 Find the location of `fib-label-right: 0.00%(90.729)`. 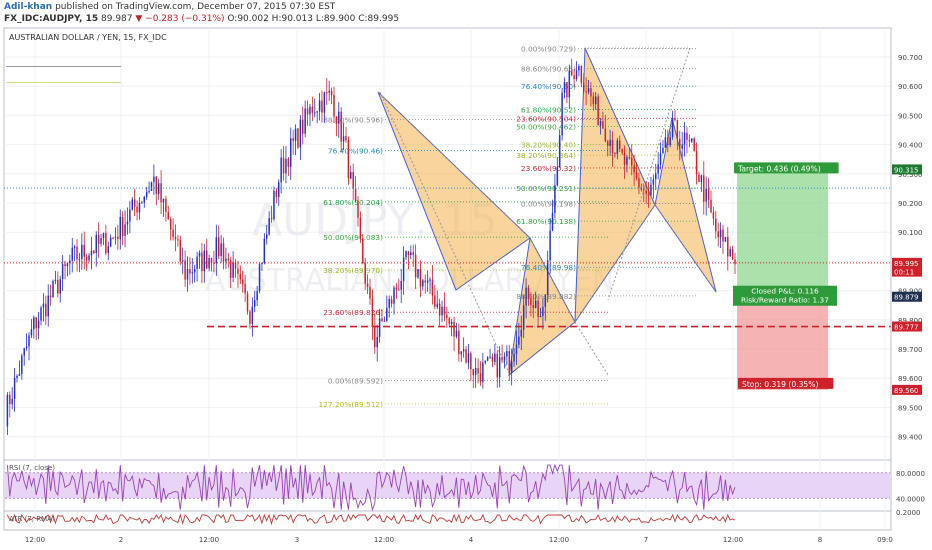

fib-label-right: 0.00%(90.729) is located at coordinates (548, 49).